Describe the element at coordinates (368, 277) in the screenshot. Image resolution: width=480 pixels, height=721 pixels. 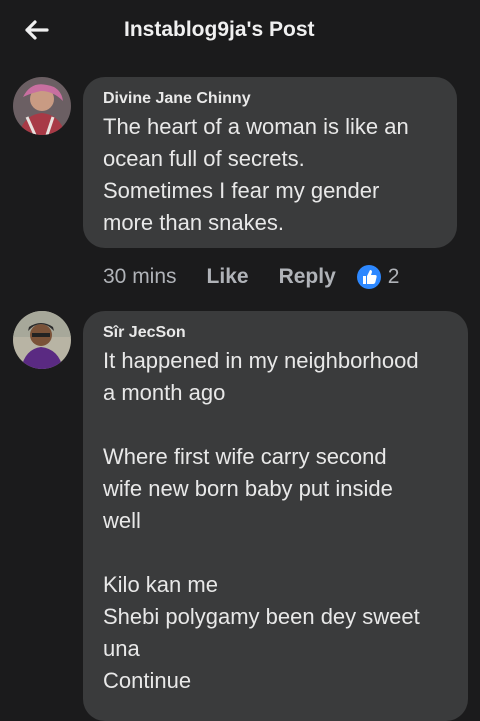
I see `thumbs-up-icon` at that location.